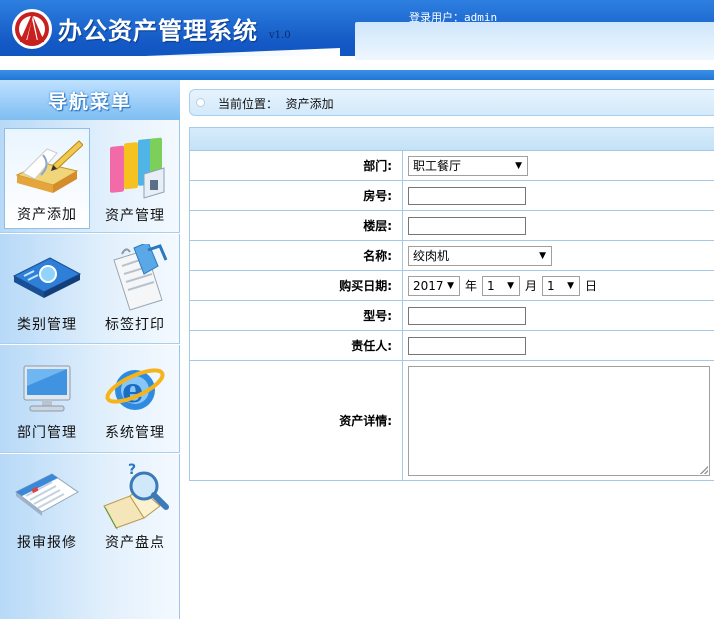 The height and width of the screenshot is (619, 714). Describe the element at coordinates (135, 276) in the screenshot. I see `print-label-icon` at that location.